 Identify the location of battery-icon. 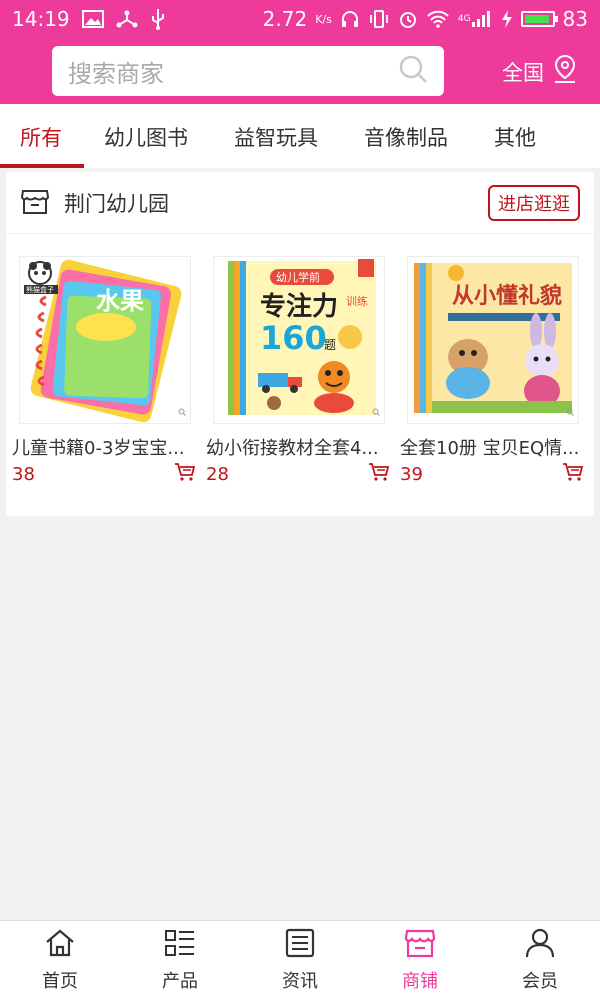
(539, 19).